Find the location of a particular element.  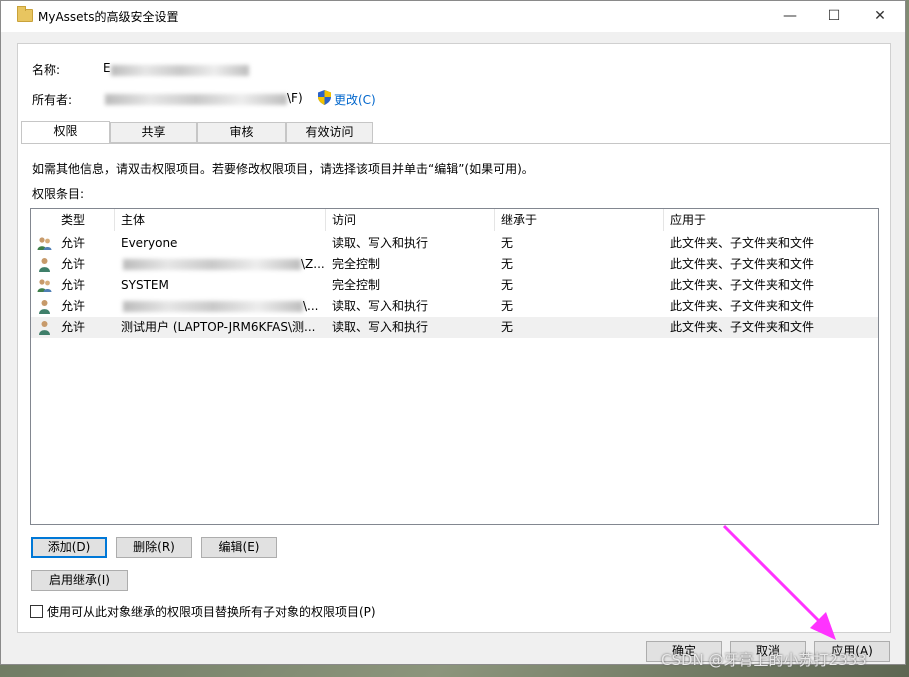

annotation-arrow-icon is located at coordinates (779, 582).